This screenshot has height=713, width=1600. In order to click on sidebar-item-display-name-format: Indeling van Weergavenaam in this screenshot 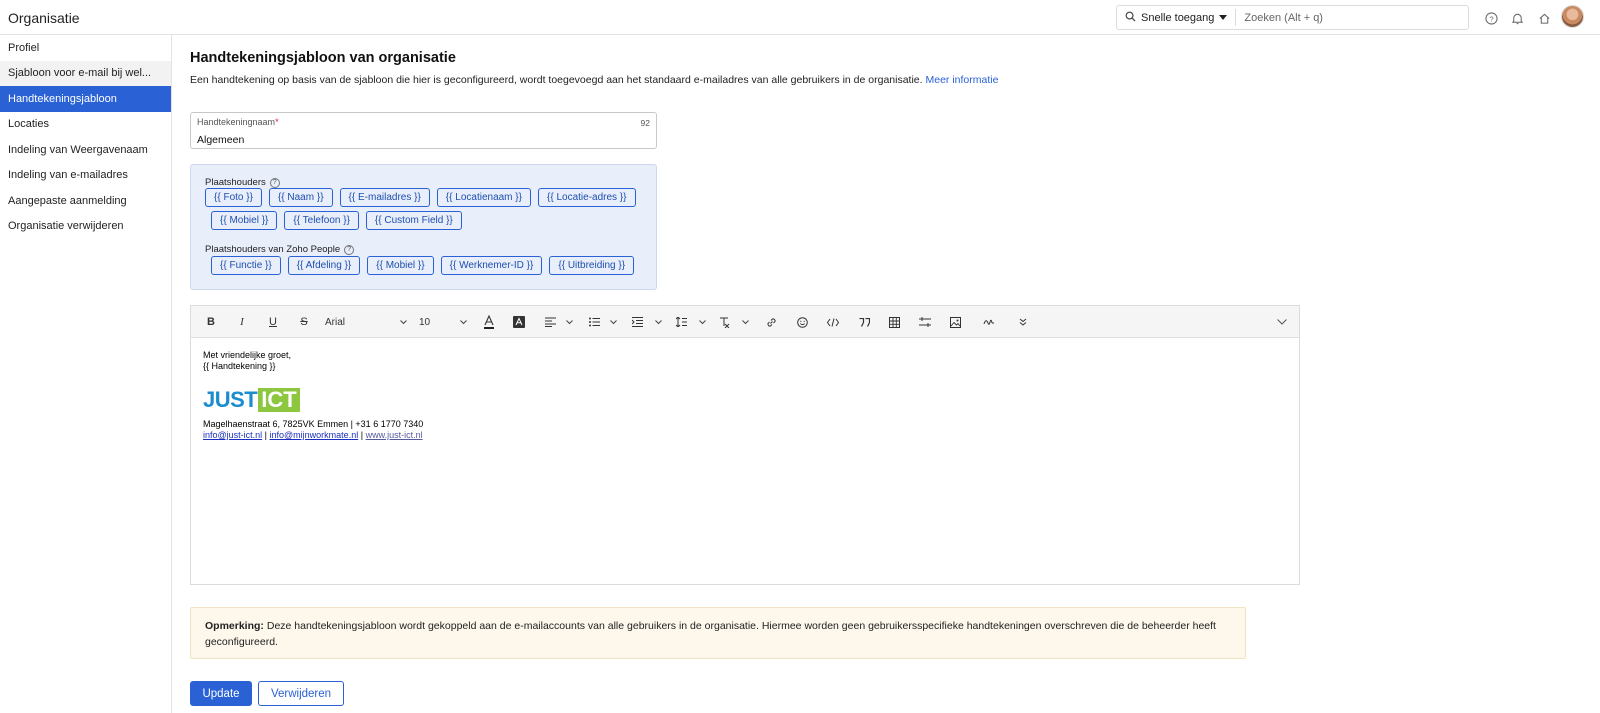, I will do `click(85, 150)`.